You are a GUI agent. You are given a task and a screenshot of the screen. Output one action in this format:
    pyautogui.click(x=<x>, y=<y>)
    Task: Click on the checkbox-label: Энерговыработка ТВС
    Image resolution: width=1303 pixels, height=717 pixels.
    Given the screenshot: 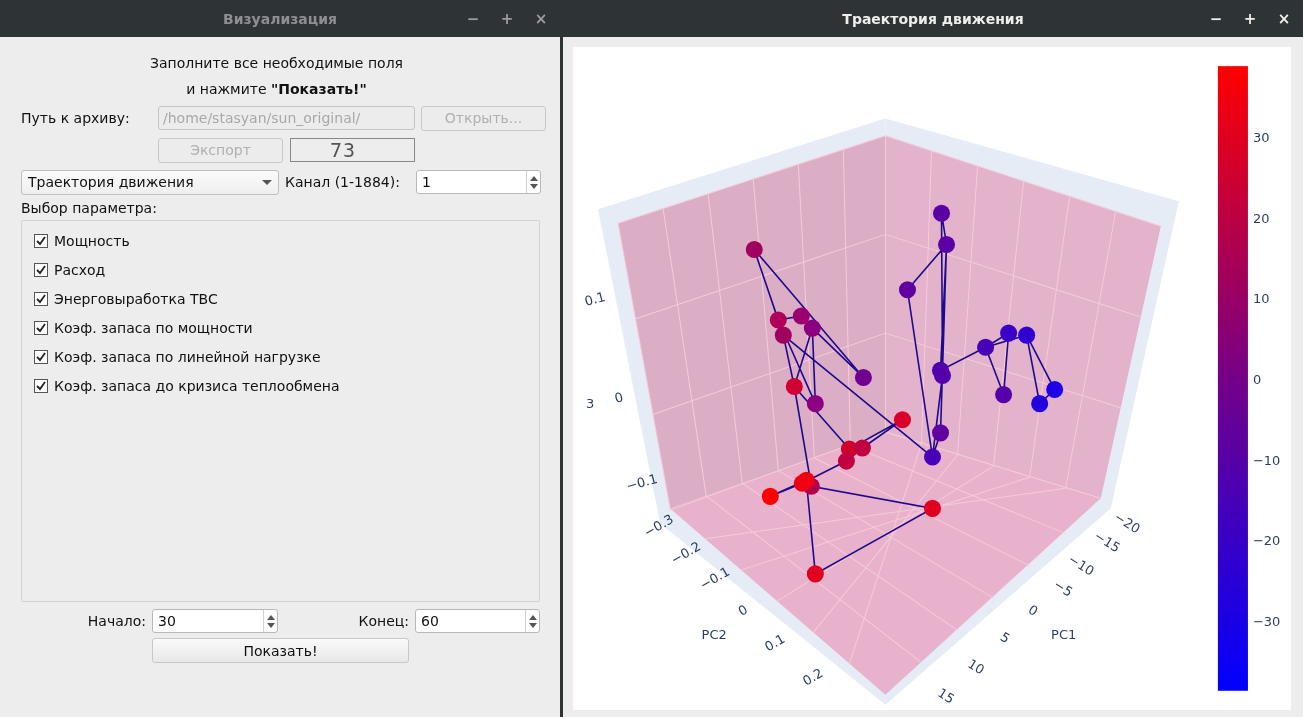 What is the action you would take?
    pyautogui.click(x=136, y=299)
    